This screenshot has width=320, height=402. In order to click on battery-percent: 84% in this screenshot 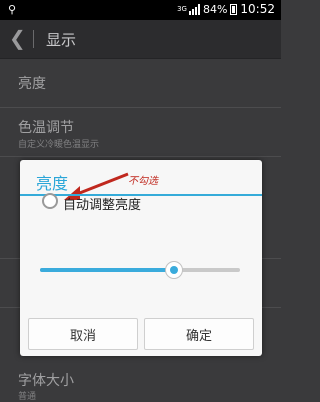, I will do `click(215, 9)`.